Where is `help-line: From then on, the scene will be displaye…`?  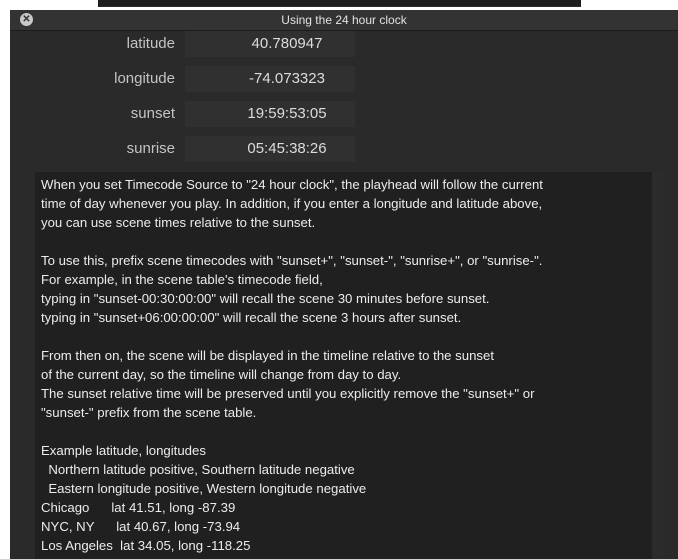
help-line: From then on, the scene will be displaye… is located at coordinates (268, 355).